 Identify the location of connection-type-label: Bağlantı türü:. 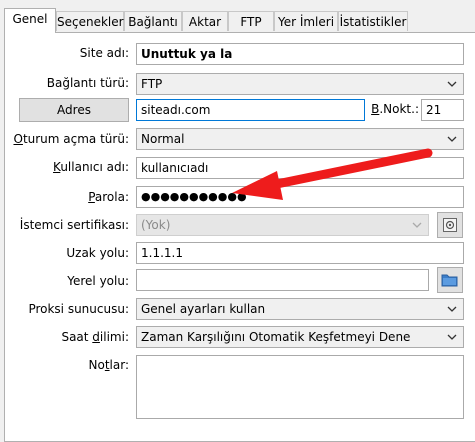
(87, 83).